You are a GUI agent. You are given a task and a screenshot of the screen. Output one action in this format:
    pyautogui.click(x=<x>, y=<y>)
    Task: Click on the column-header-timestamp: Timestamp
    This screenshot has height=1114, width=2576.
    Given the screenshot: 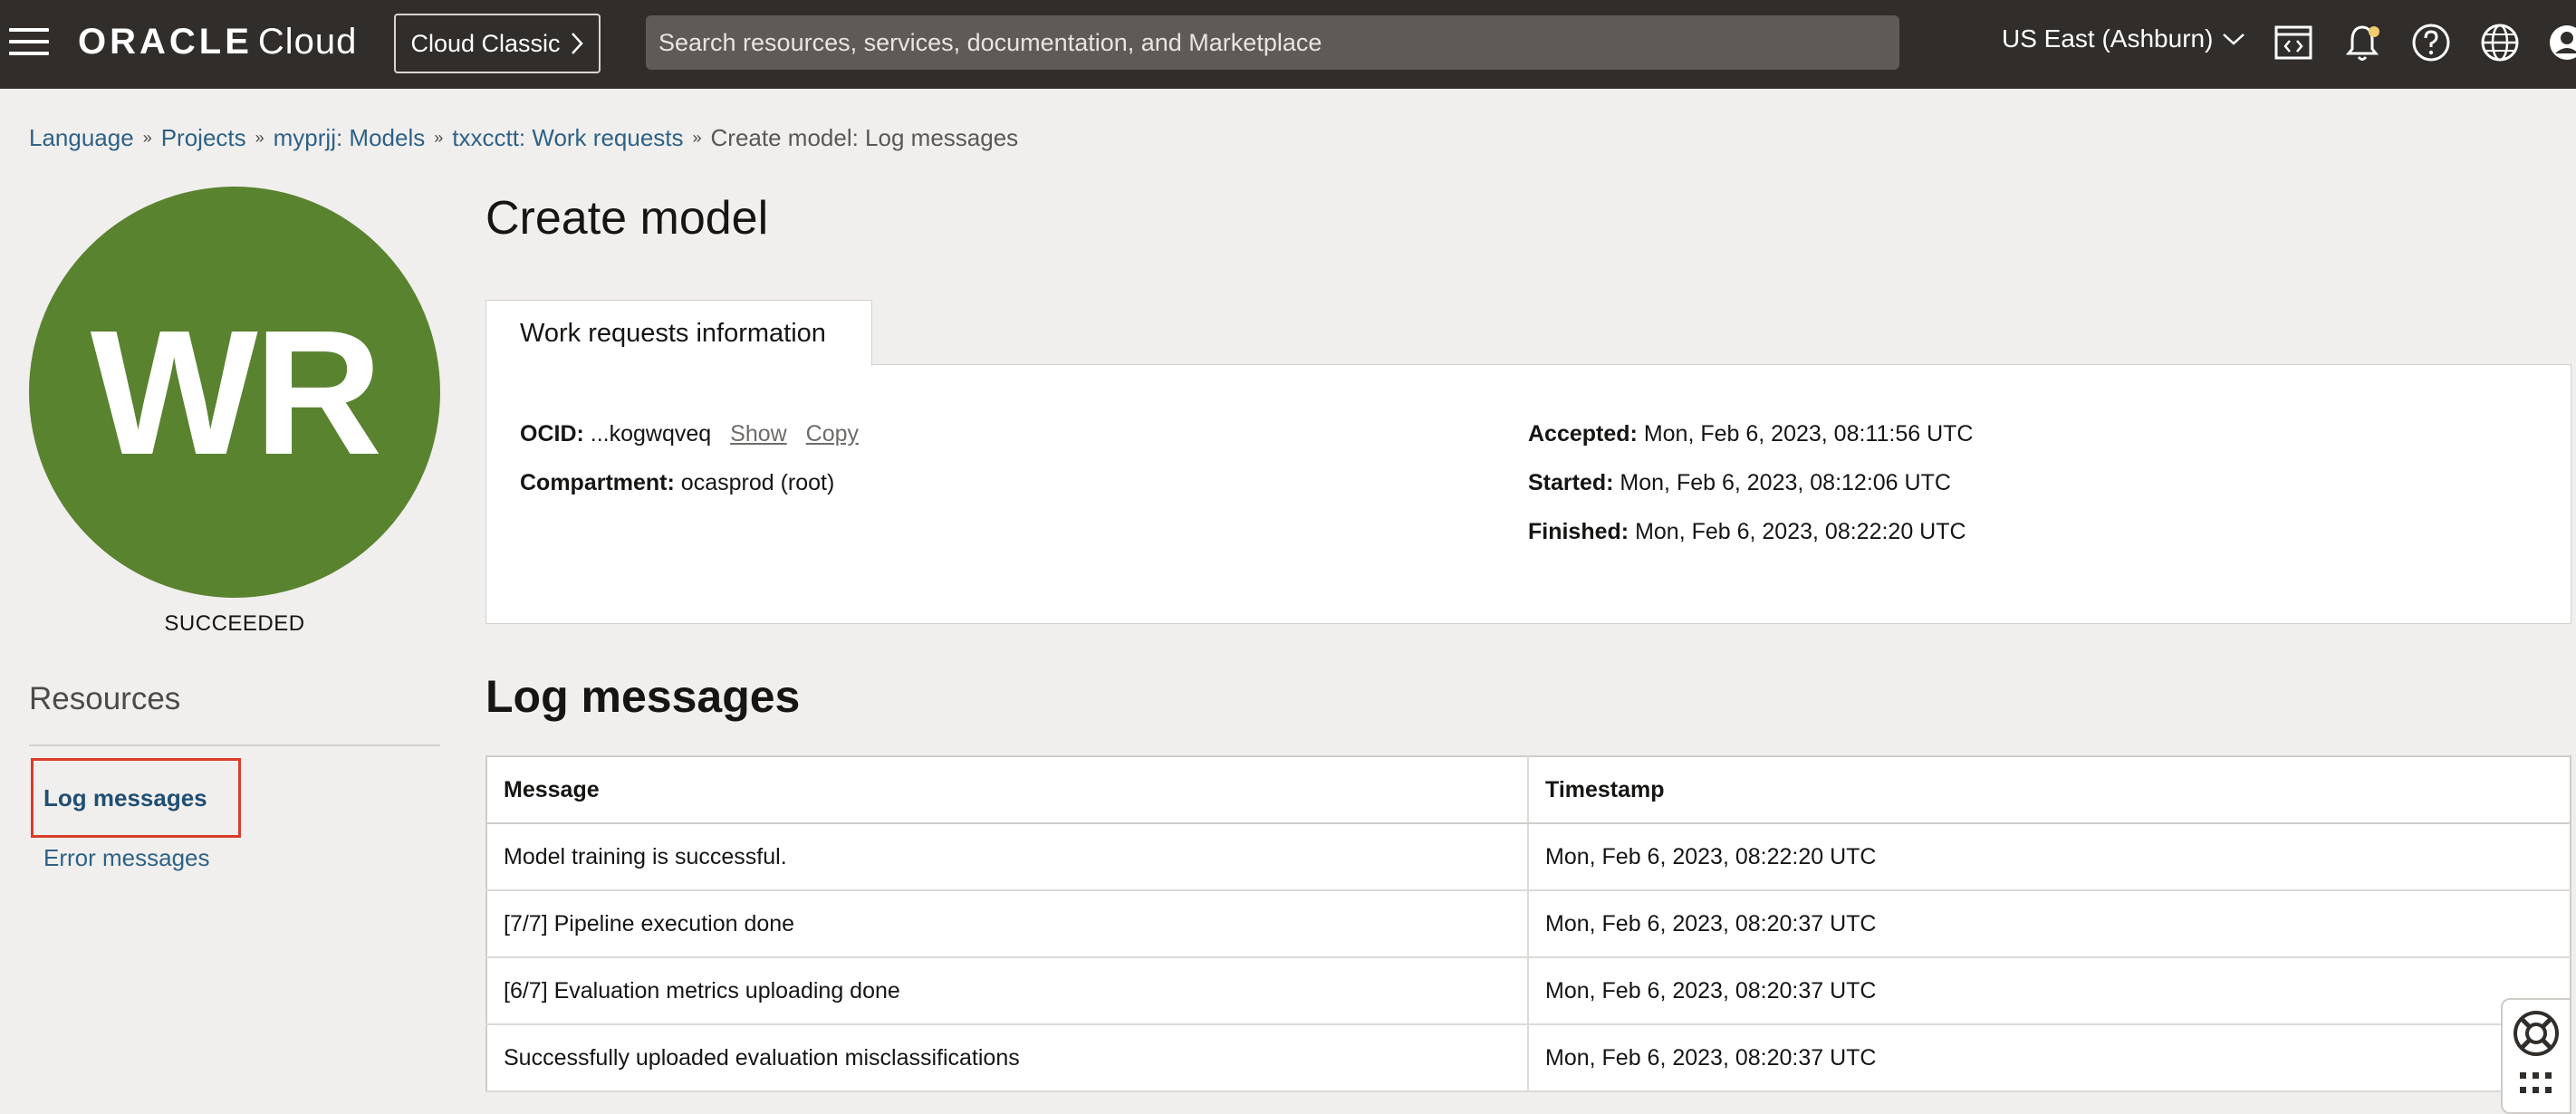 What is the action you would take?
    pyautogui.click(x=2049, y=790)
    